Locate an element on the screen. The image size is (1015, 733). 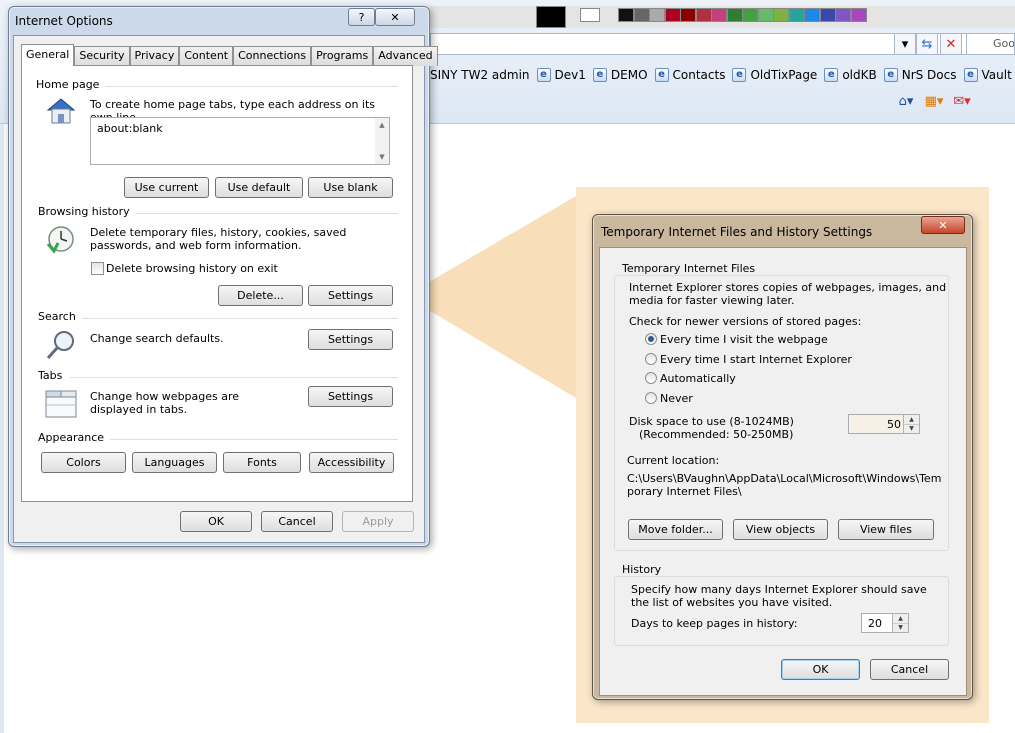
use-default-button: Use default is located at coordinates (259, 187).